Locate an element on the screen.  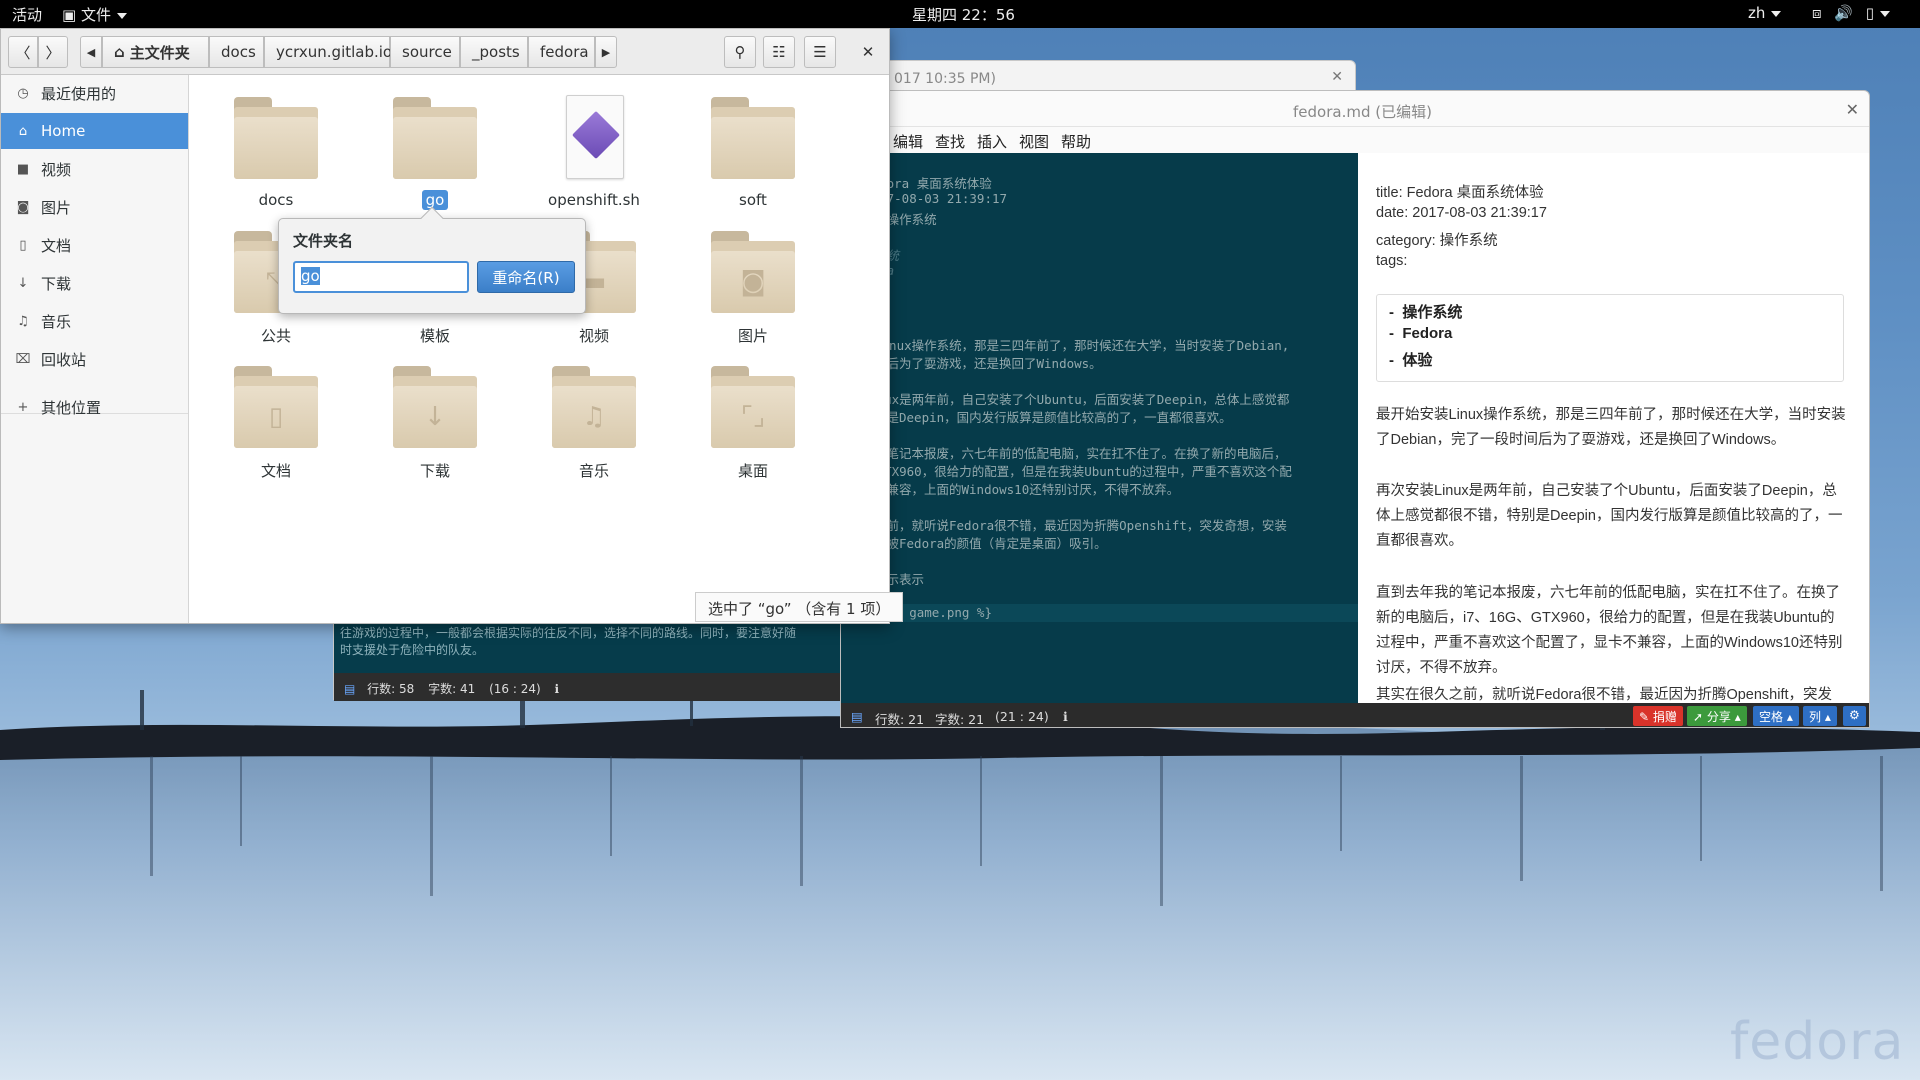
back-status-bar: ▤ 行数: 58 字数: 41 (16 : 24) ℹ is located at coordinates (589, 687).